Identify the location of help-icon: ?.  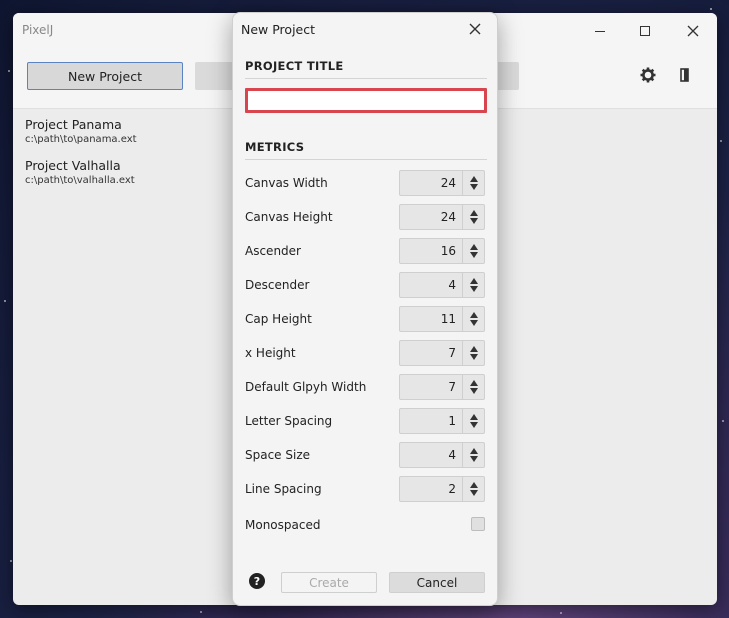
(257, 581).